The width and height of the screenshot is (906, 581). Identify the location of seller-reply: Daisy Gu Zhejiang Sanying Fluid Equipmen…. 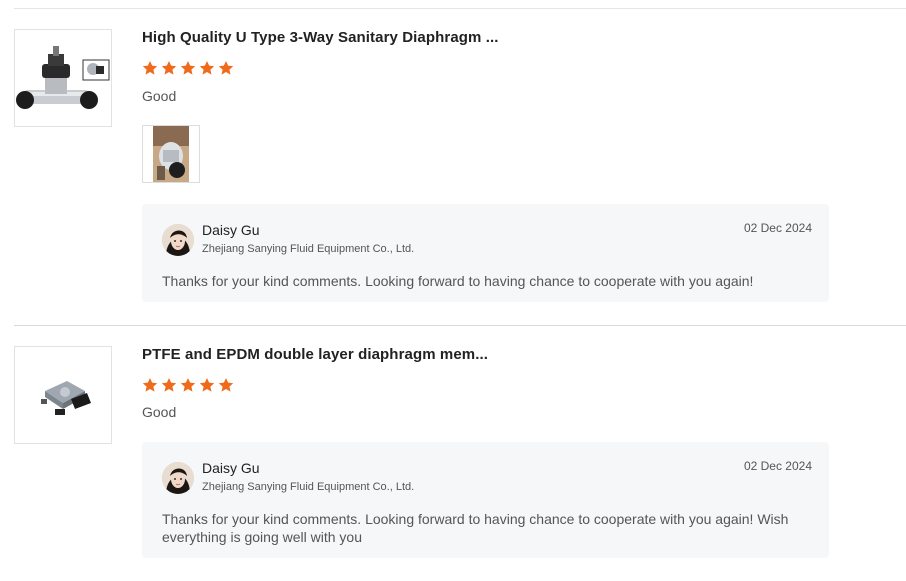
(485, 253).